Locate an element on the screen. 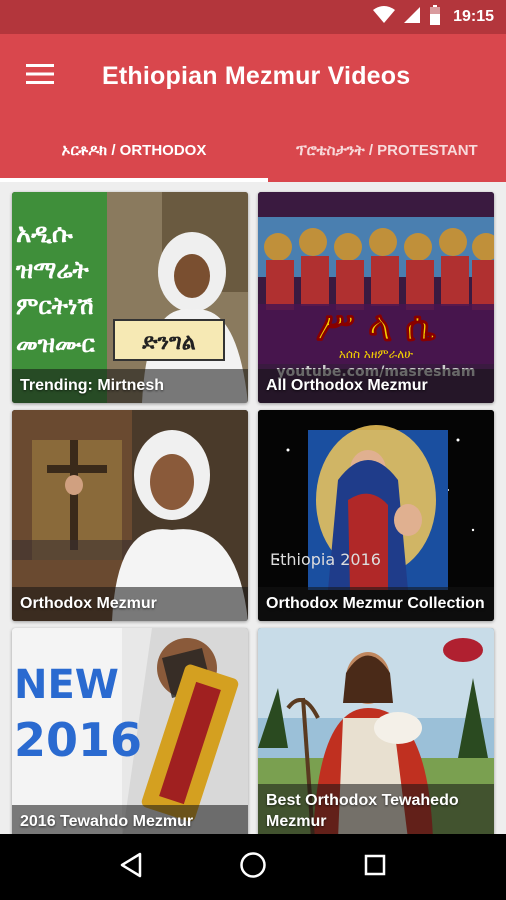 This screenshot has width=506, height=900. video-card: Best Orthodox Tewahedo Mezmur is located at coordinates (376, 731).